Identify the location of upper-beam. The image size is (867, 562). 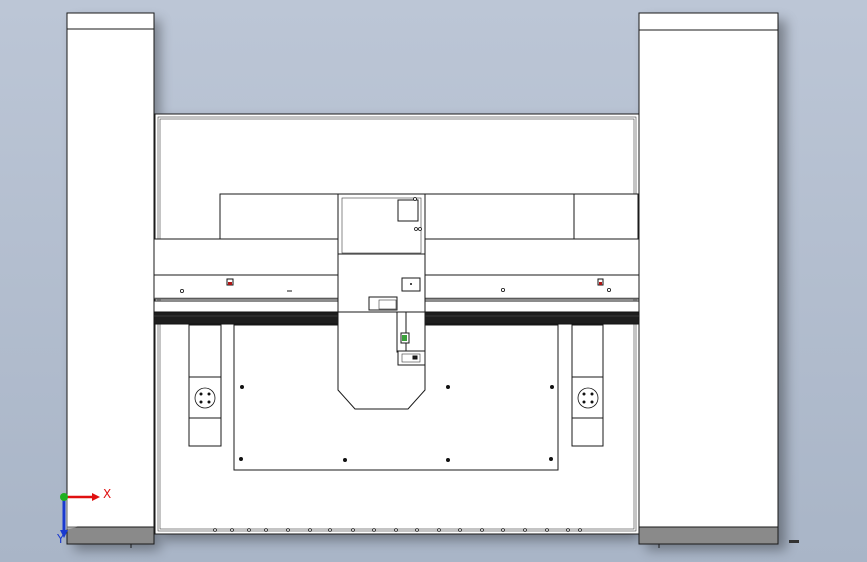
(429, 216).